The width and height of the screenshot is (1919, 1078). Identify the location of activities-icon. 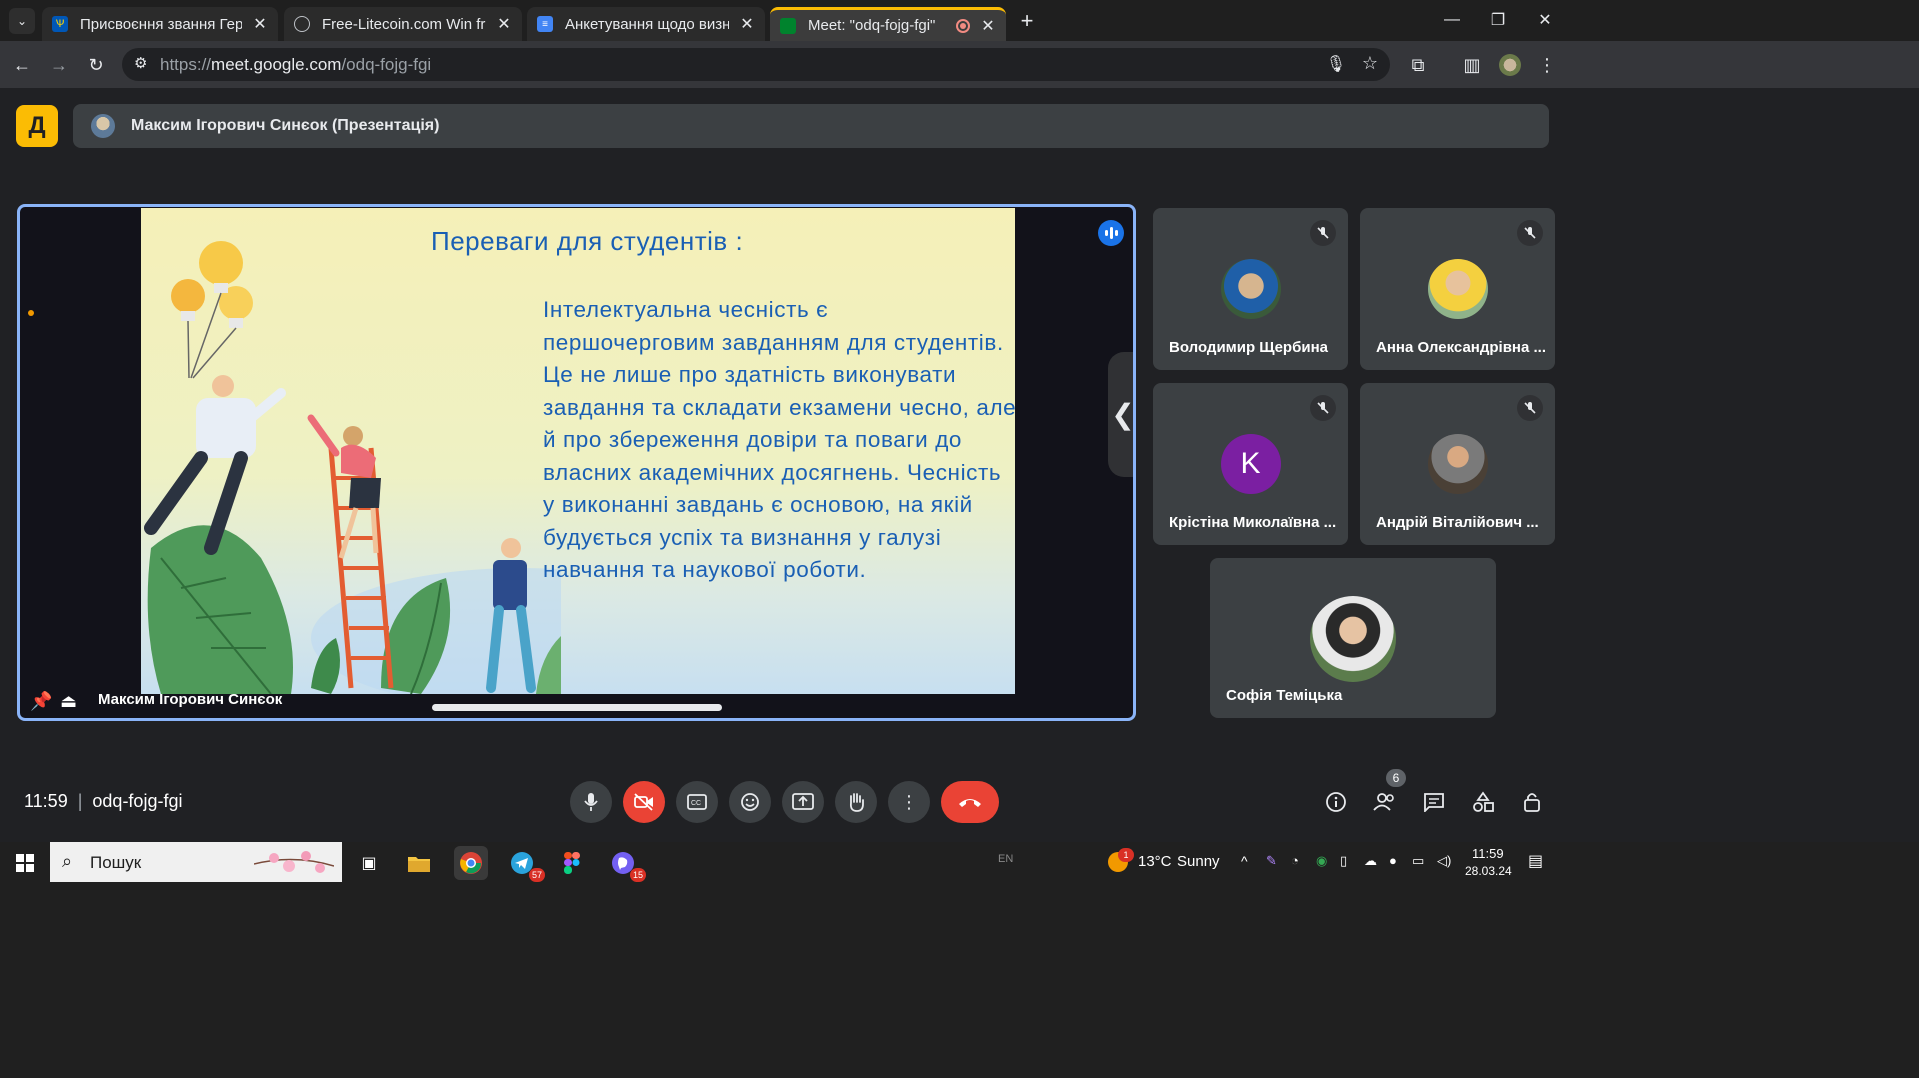
(1483, 802).